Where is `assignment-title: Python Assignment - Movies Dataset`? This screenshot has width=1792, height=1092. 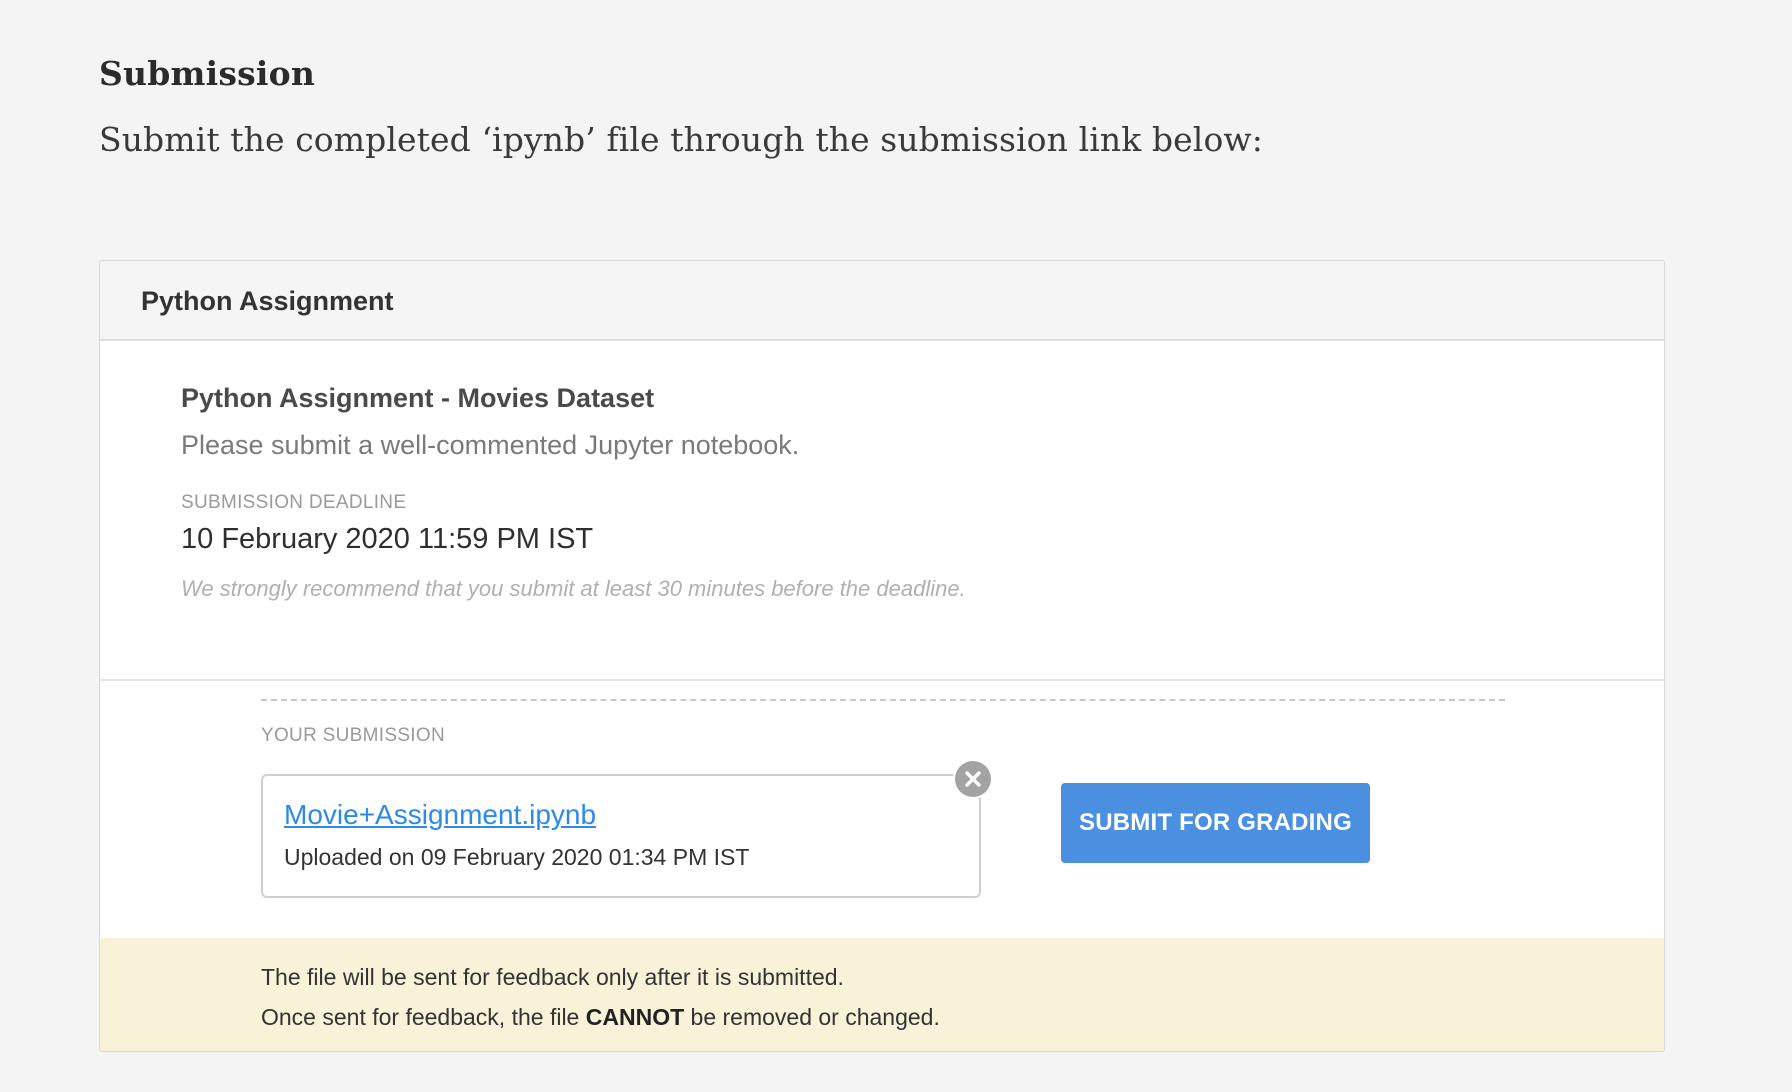 assignment-title: Python Assignment - Movies Dataset is located at coordinates (418, 398).